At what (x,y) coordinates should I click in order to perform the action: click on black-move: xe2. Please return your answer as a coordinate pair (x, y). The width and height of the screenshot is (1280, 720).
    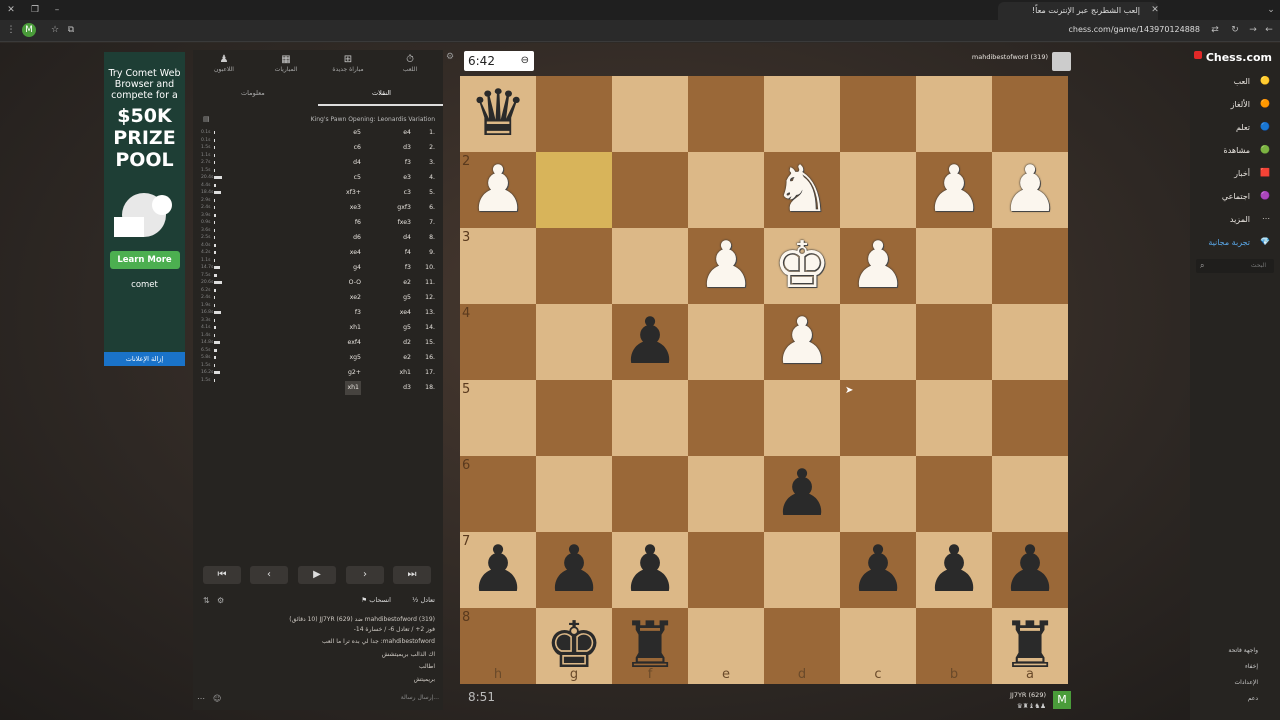
    Looking at the image, I should click on (355, 298).